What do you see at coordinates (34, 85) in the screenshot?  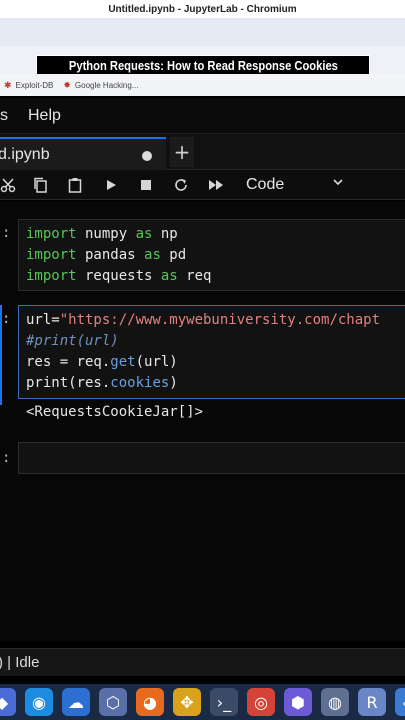 I see `bookmark-label: Exploit-DB` at bounding box center [34, 85].